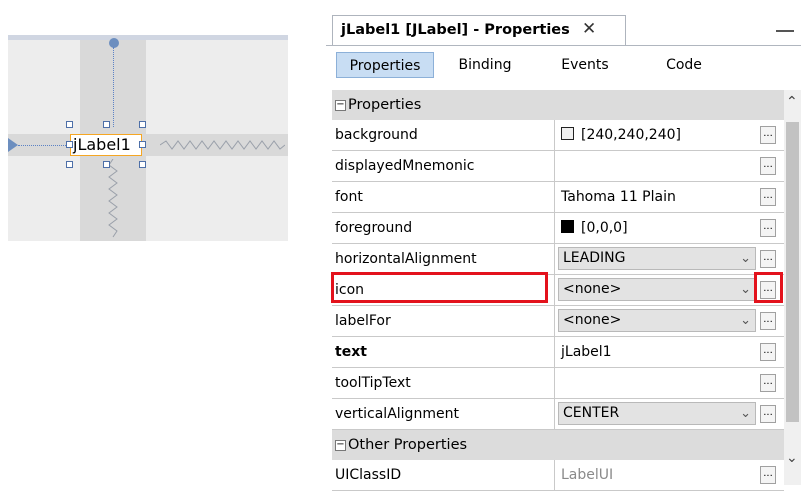 Image resolution: width=801 pixels, height=491 pixels. What do you see at coordinates (113, 198) in the screenshot?
I see `vertical-resize-spring-icon` at bounding box center [113, 198].